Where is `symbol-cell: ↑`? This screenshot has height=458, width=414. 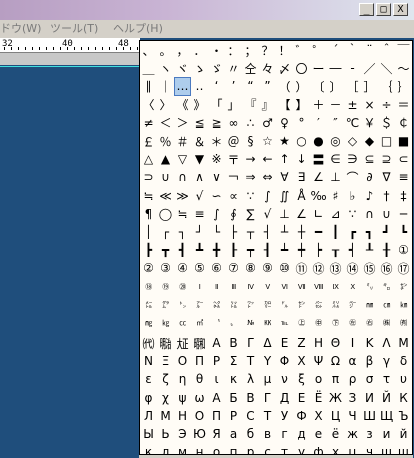 symbol-cell: ↑ is located at coordinates (284, 159).